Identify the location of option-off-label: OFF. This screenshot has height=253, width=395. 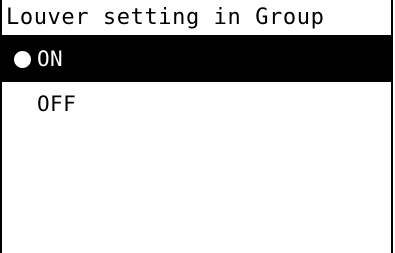
(57, 104).